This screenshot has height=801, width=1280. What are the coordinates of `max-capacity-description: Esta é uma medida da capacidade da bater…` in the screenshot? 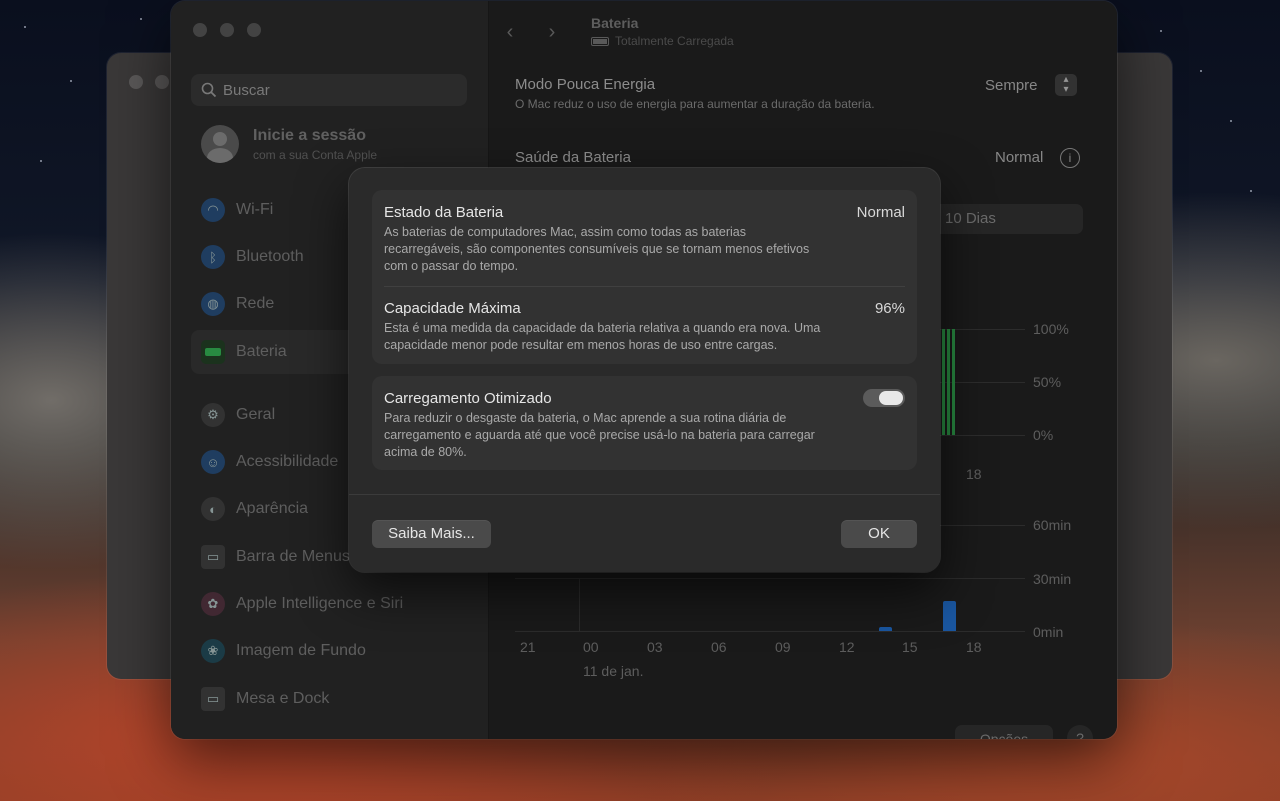 It's located at (602, 336).